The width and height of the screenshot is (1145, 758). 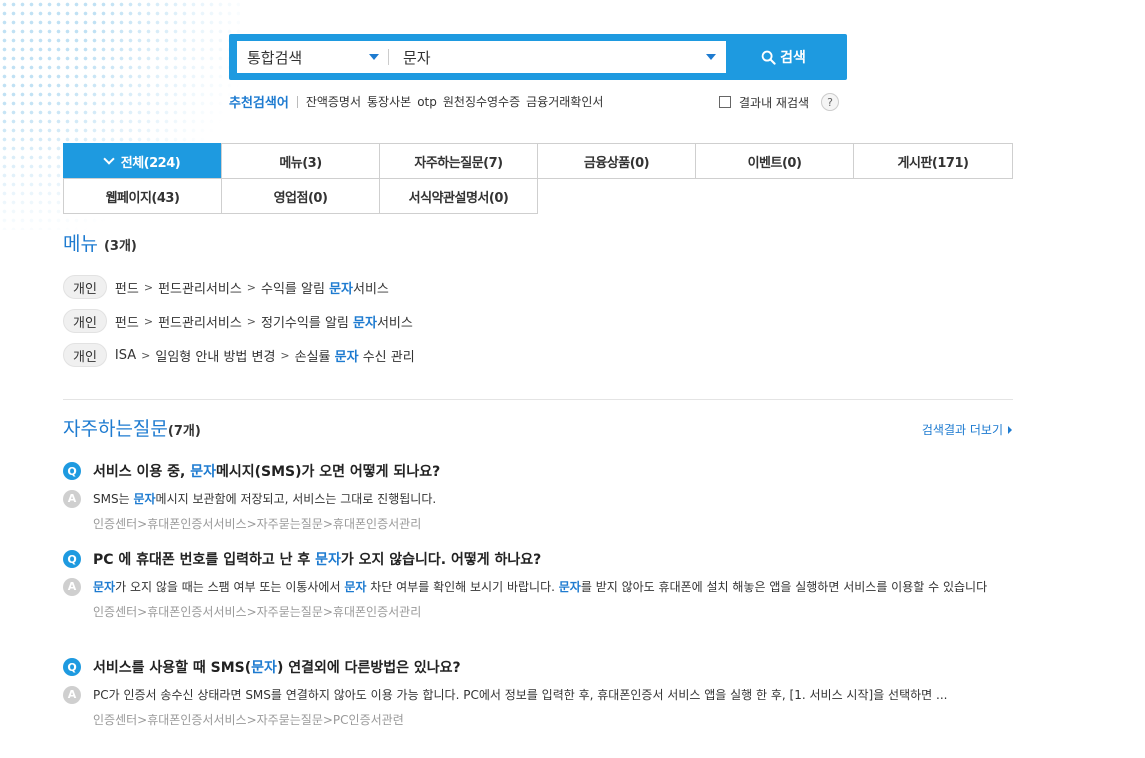 I want to click on section-title-text: 자주하는질문, so click(x=115, y=429).